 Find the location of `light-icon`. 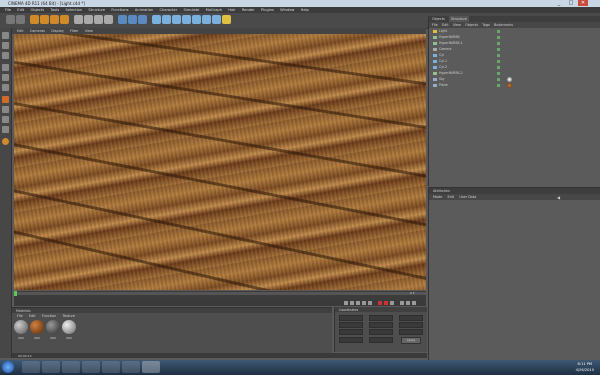

light-icon is located at coordinates (226, 19).